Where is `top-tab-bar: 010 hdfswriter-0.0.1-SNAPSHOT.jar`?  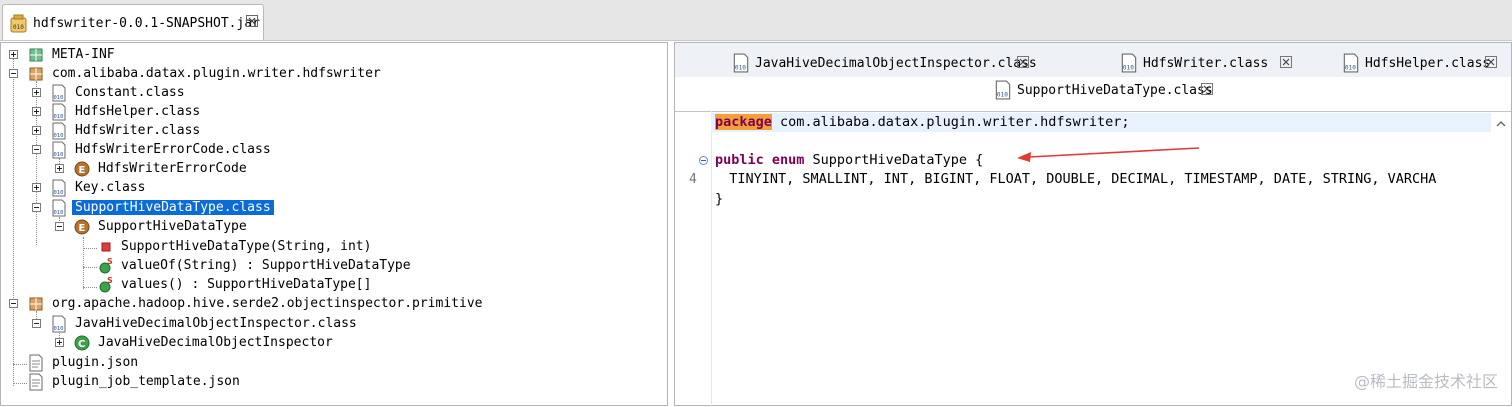 top-tab-bar: 010 hdfswriter-0.0.1-SNAPSHOT.jar is located at coordinates (756, 20).